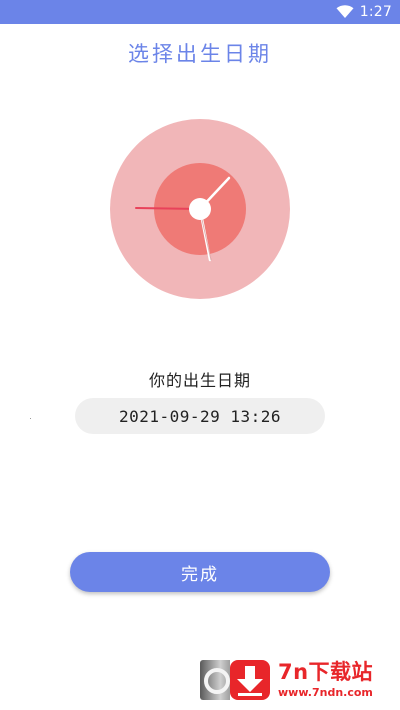 The width and height of the screenshot is (400, 710). Describe the element at coordinates (200, 12) in the screenshot. I see `status-bar: 1:27` at that location.